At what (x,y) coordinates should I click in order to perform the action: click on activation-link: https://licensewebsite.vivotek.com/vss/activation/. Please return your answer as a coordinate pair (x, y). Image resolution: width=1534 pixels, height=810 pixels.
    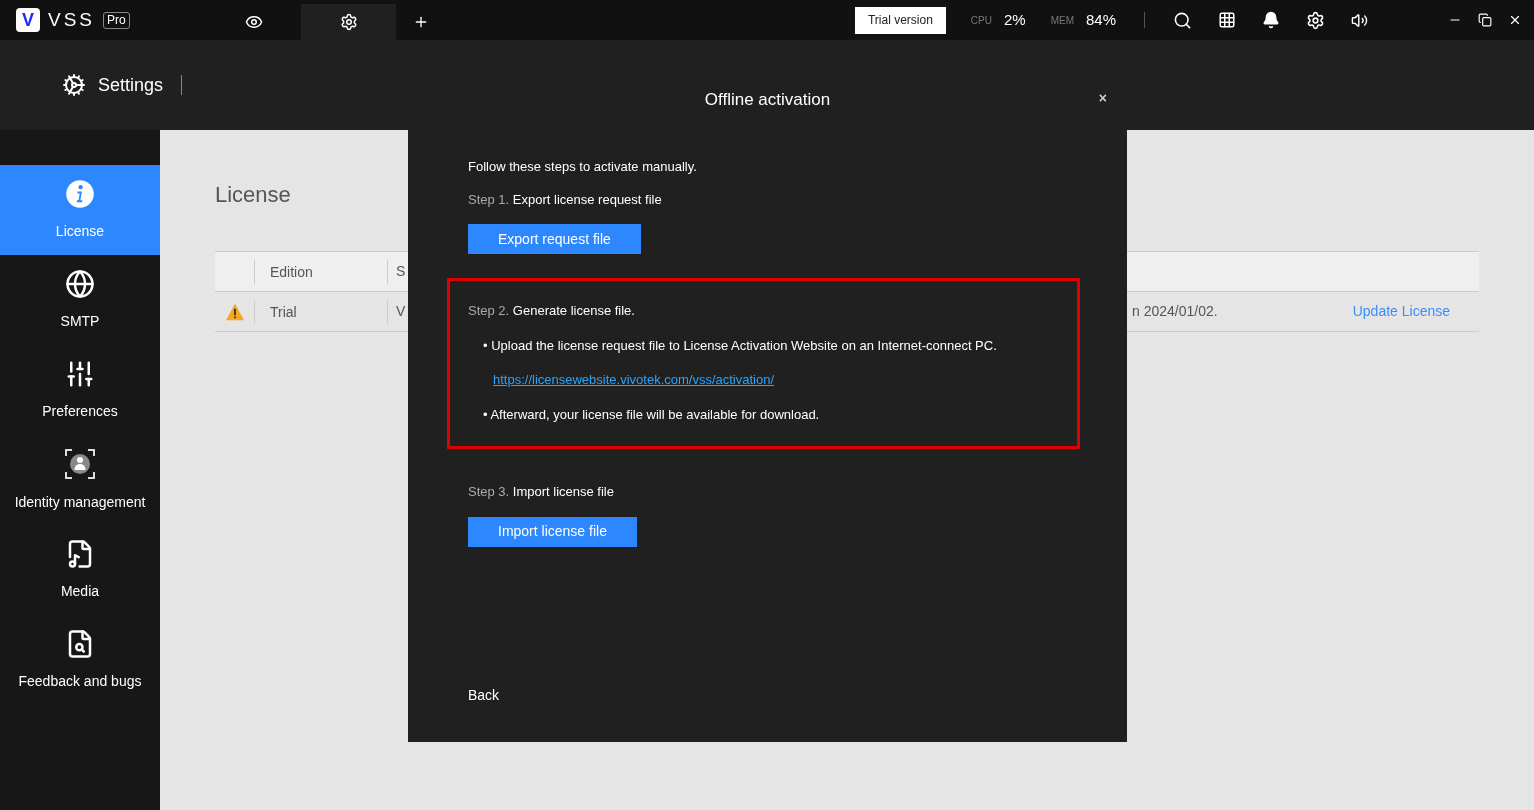
    Looking at the image, I should click on (634, 380).